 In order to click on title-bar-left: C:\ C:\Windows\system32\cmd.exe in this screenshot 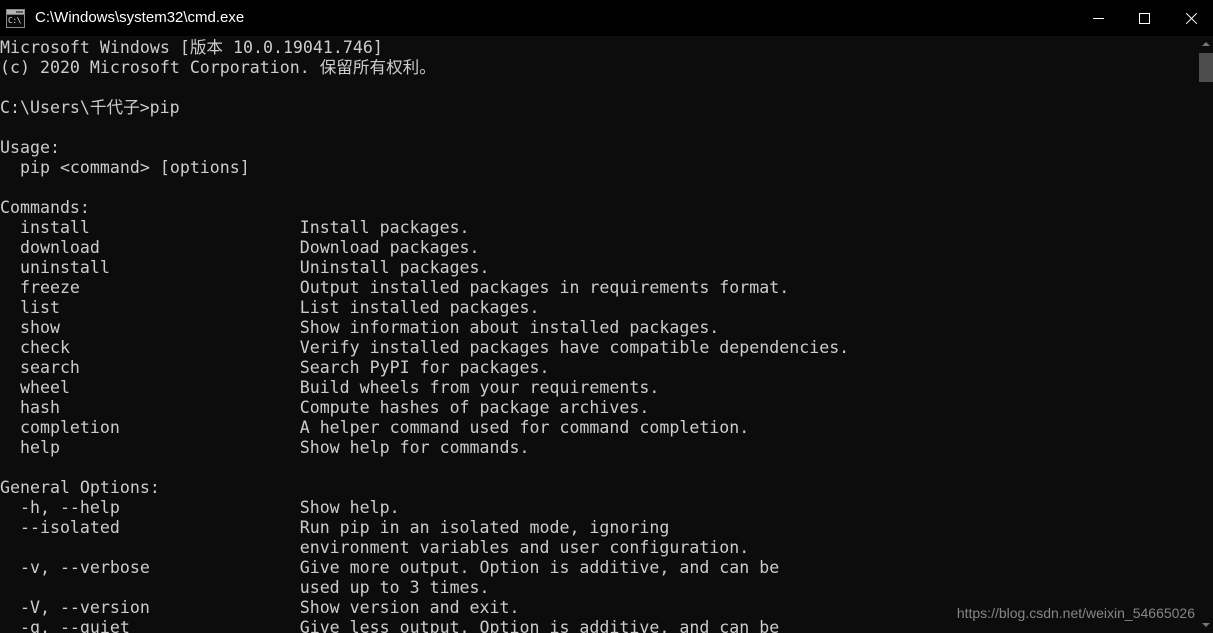, I will do `click(537, 18)`.